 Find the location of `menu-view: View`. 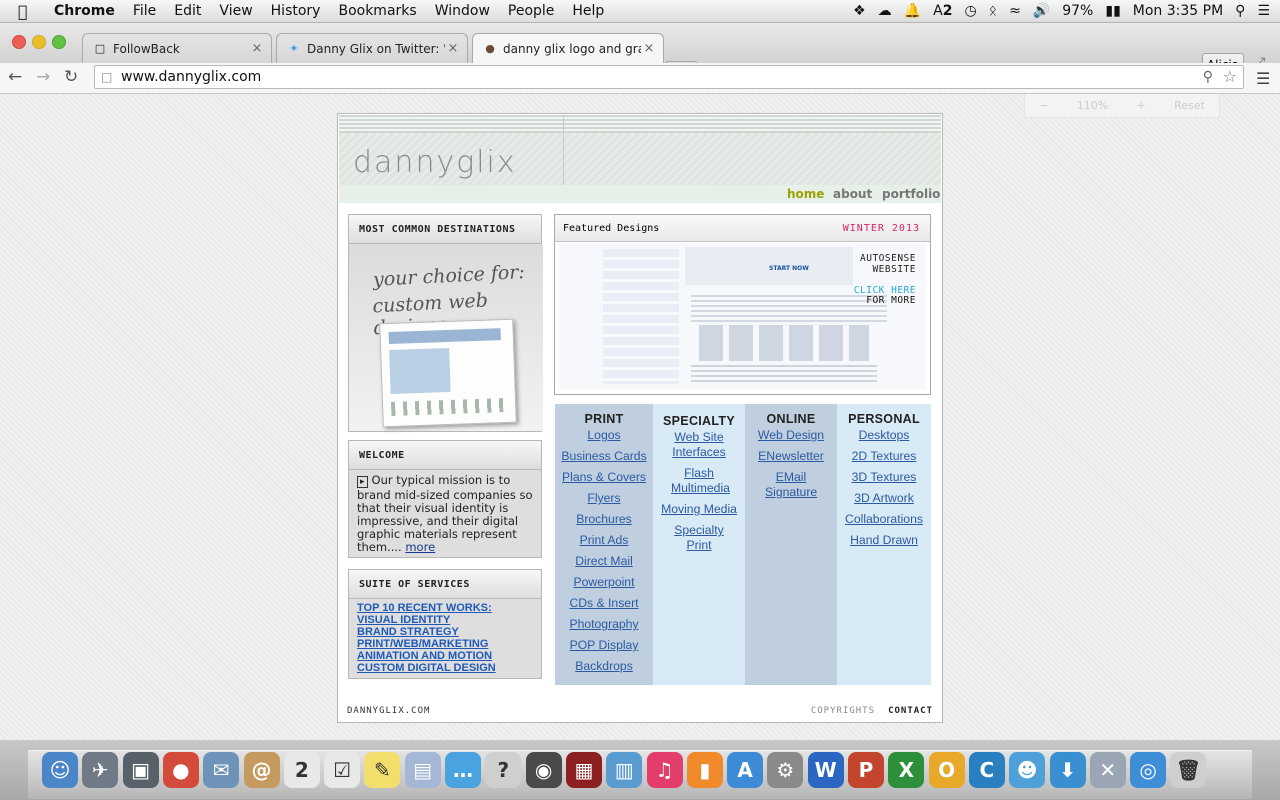

menu-view: View is located at coordinates (235, 11).